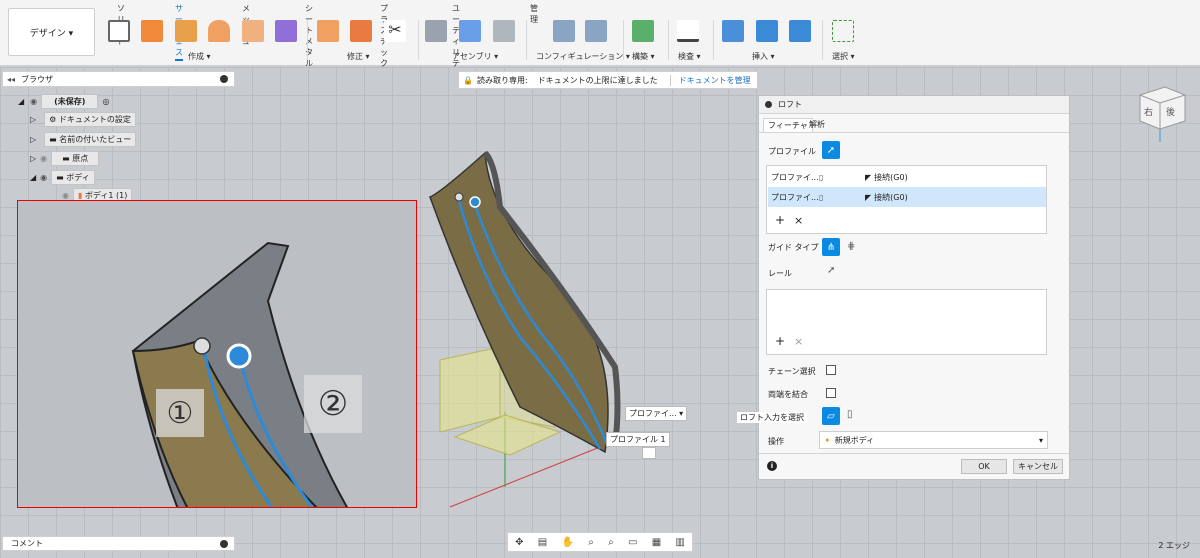  Describe the element at coordinates (1171, 113) in the screenshot. I see `viewcube-back-label: 後` at that location.